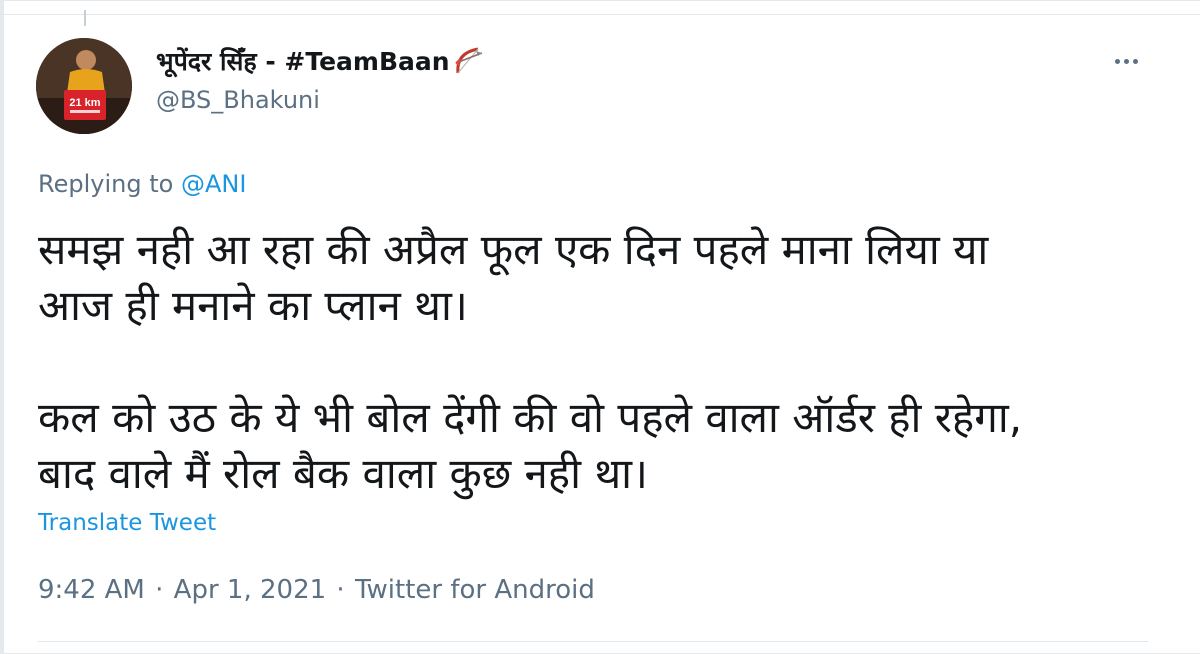 This screenshot has height=654, width=1200. I want to click on divider-top, so click(600, 14).